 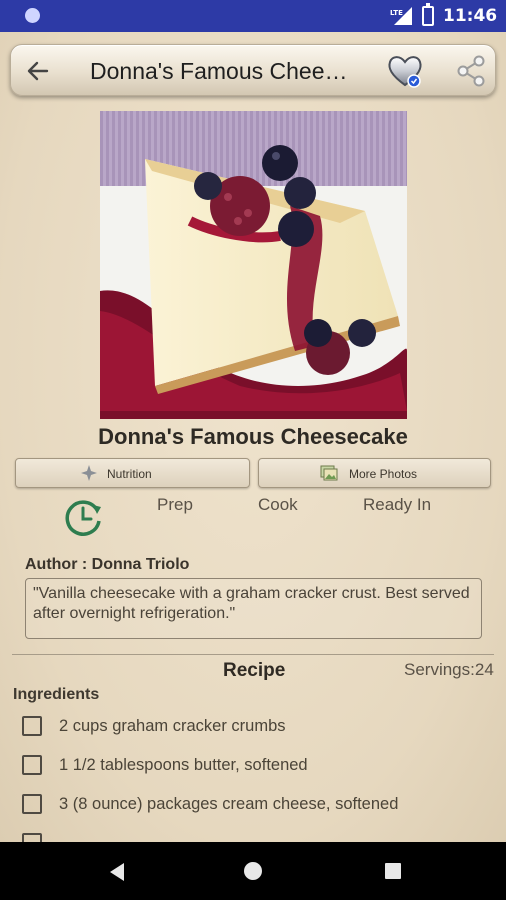 I want to click on ingredient-item: 2 cups graham cracker crumbs, so click(x=253, y=734).